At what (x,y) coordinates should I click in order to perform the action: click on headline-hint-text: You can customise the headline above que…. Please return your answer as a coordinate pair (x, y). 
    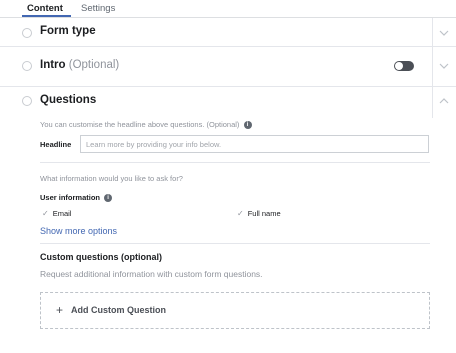
    Looking at the image, I should click on (140, 124).